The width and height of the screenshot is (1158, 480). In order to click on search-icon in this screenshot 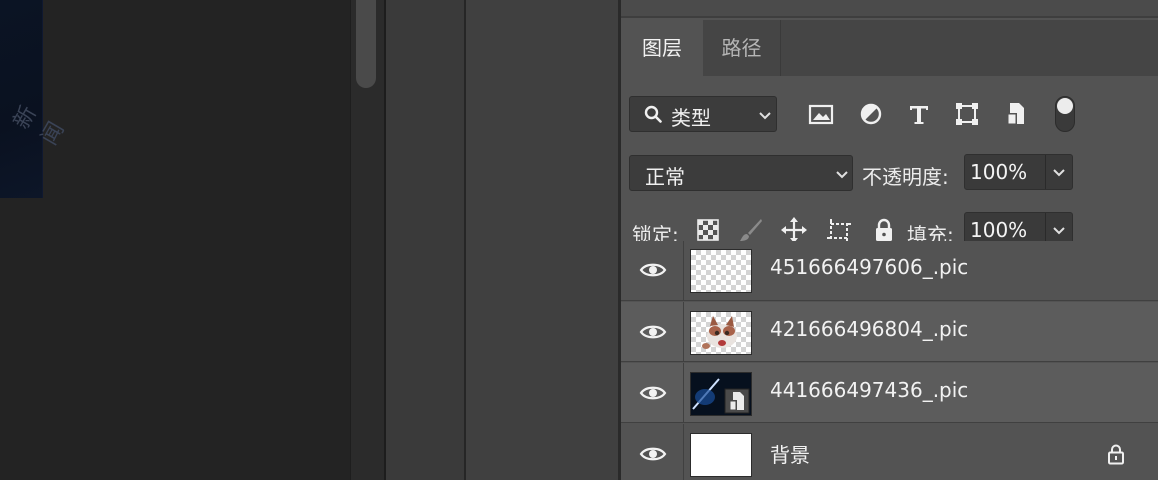, I will do `click(653, 114)`.